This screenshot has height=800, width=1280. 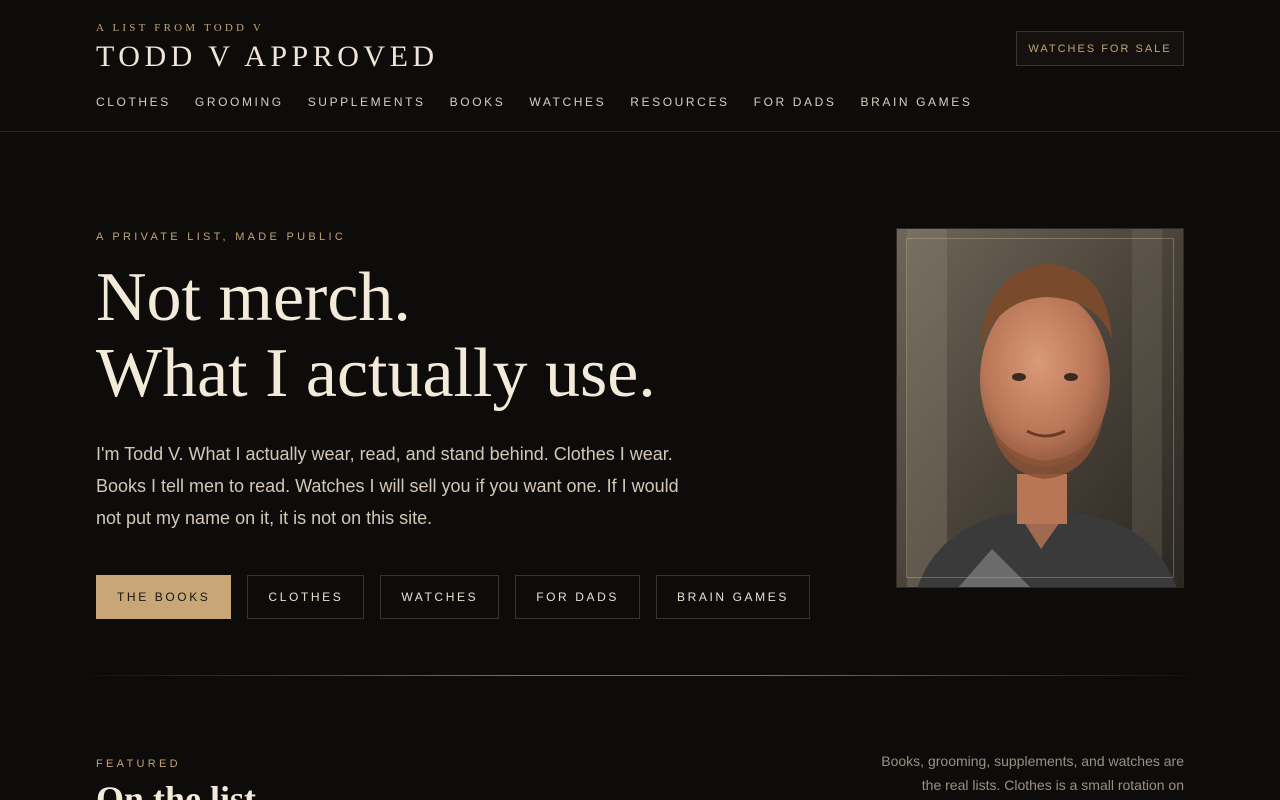 What do you see at coordinates (440, 597) in the screenshot?
I see `watches-button: WATCHES` at bounding box center [440, 597].